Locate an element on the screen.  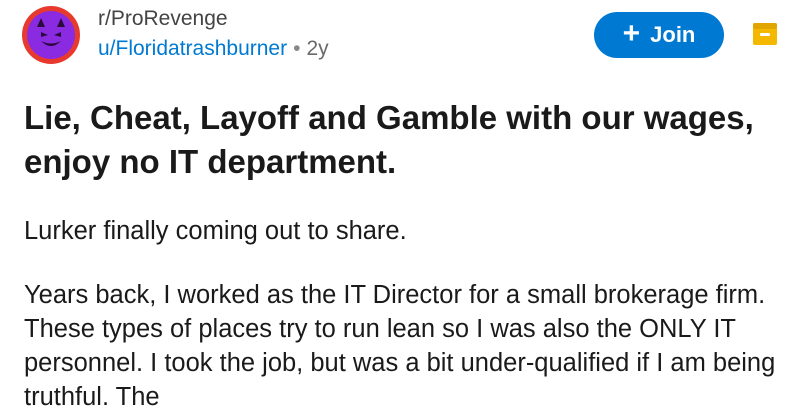
post-meta: r/ProRevenge u/Floridatrashburner • 2y is located at coordinates (213, 34).